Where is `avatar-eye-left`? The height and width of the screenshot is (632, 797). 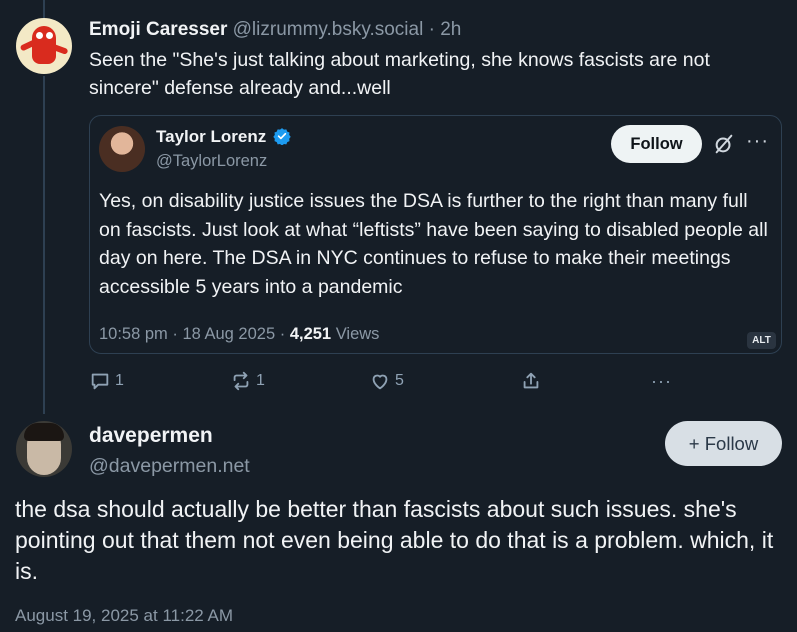
avatar-eye-left is located at coordinates (39, 35).